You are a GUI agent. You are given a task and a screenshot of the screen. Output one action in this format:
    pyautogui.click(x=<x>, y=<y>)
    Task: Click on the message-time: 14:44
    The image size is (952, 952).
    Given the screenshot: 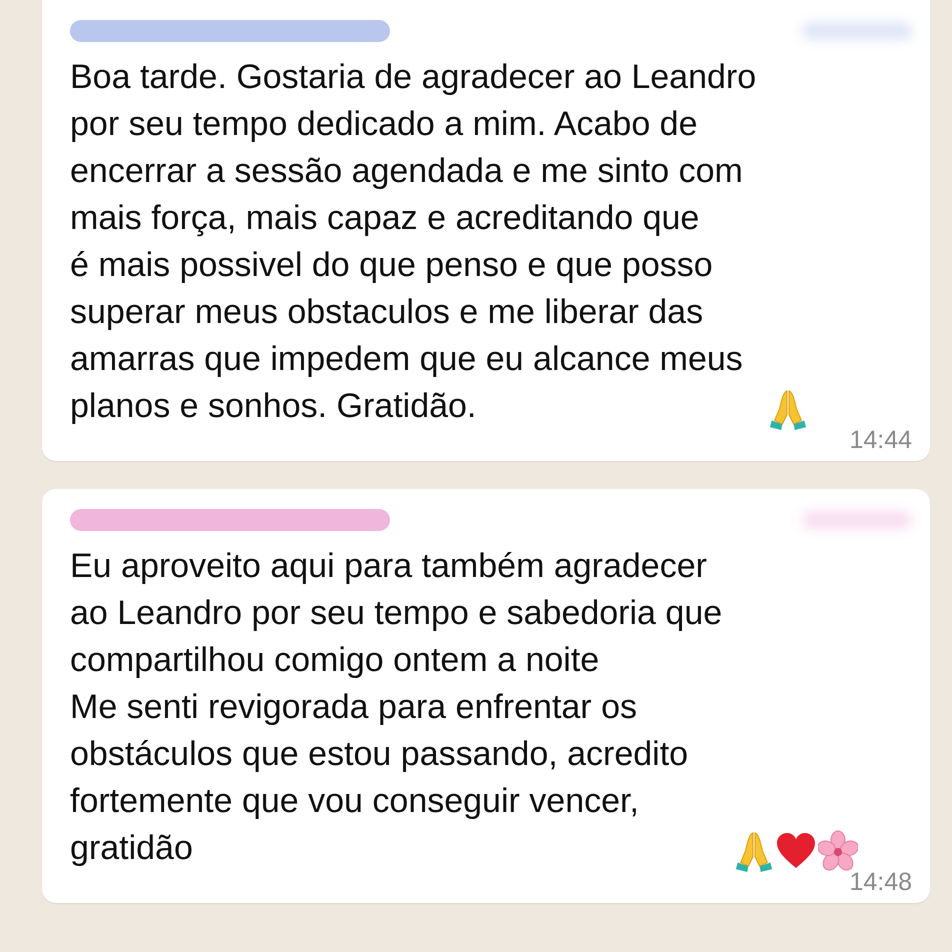 What is the action you would take?
    pyautogui.click(x=880, y=440)
    